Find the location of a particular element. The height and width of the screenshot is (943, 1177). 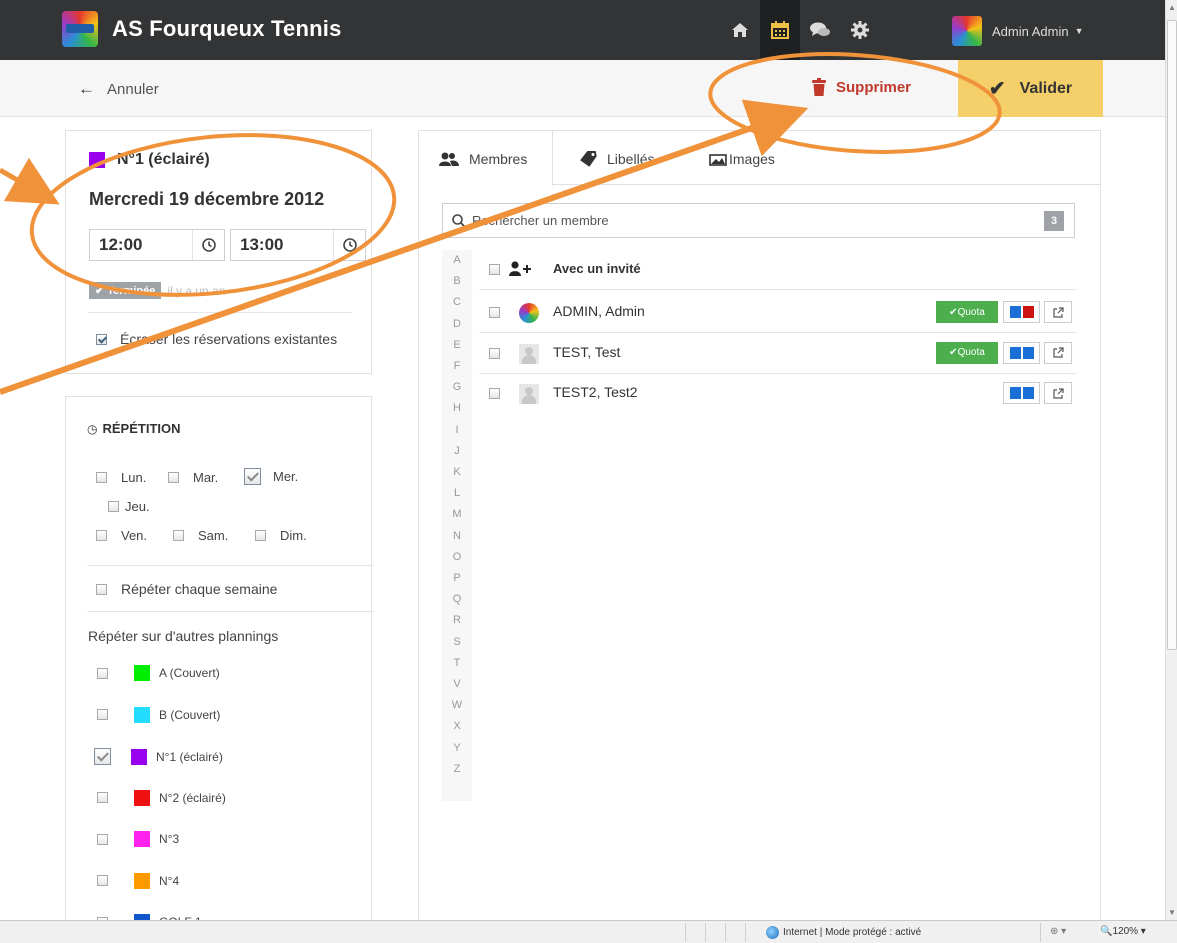

user-menu: Admin Admin ▼ is located at coordinates (1018, 31).